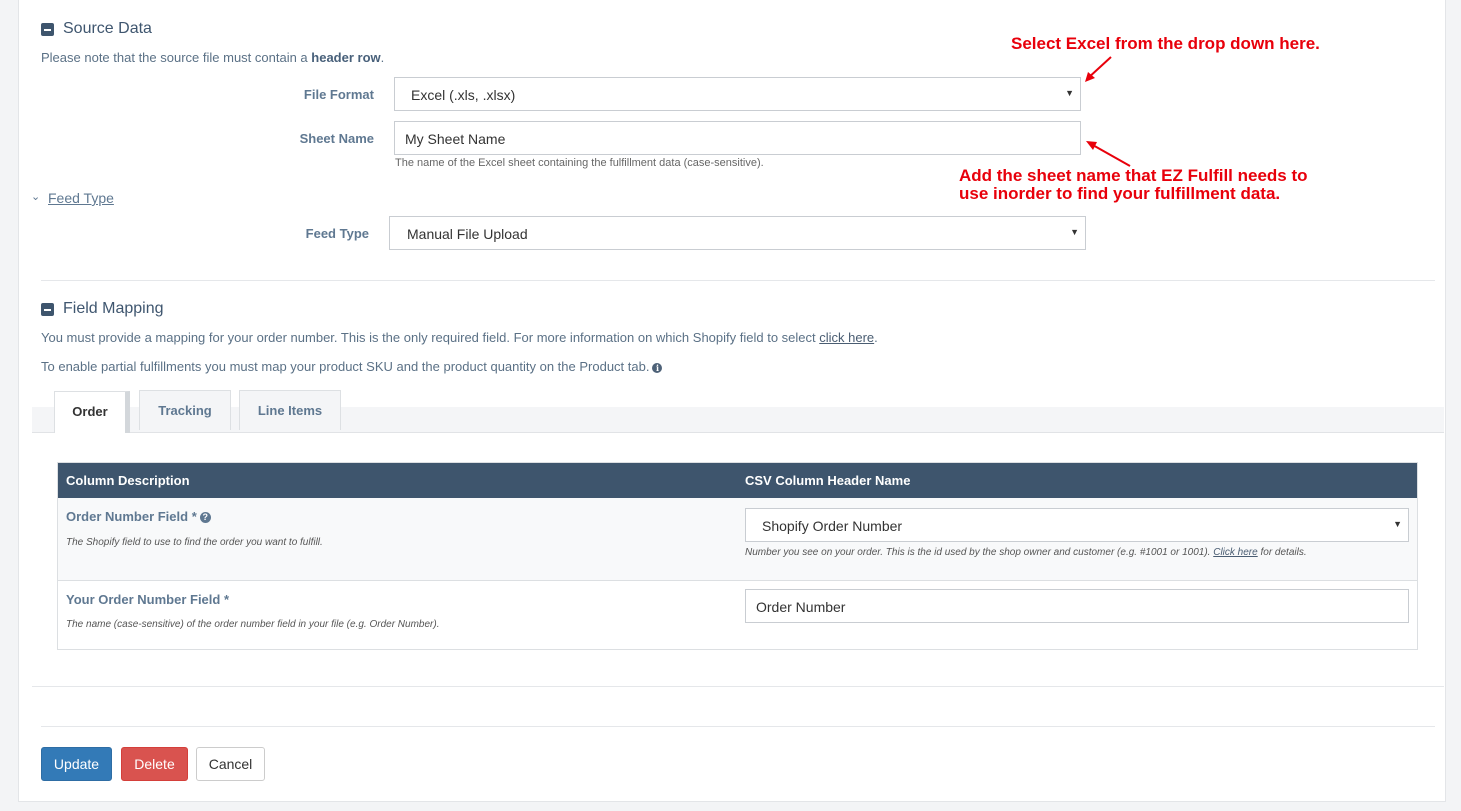  What do you see at coordinates (657, 368) in the screenshot?
I see `info-icon: i` at bounding box center [657, 368].